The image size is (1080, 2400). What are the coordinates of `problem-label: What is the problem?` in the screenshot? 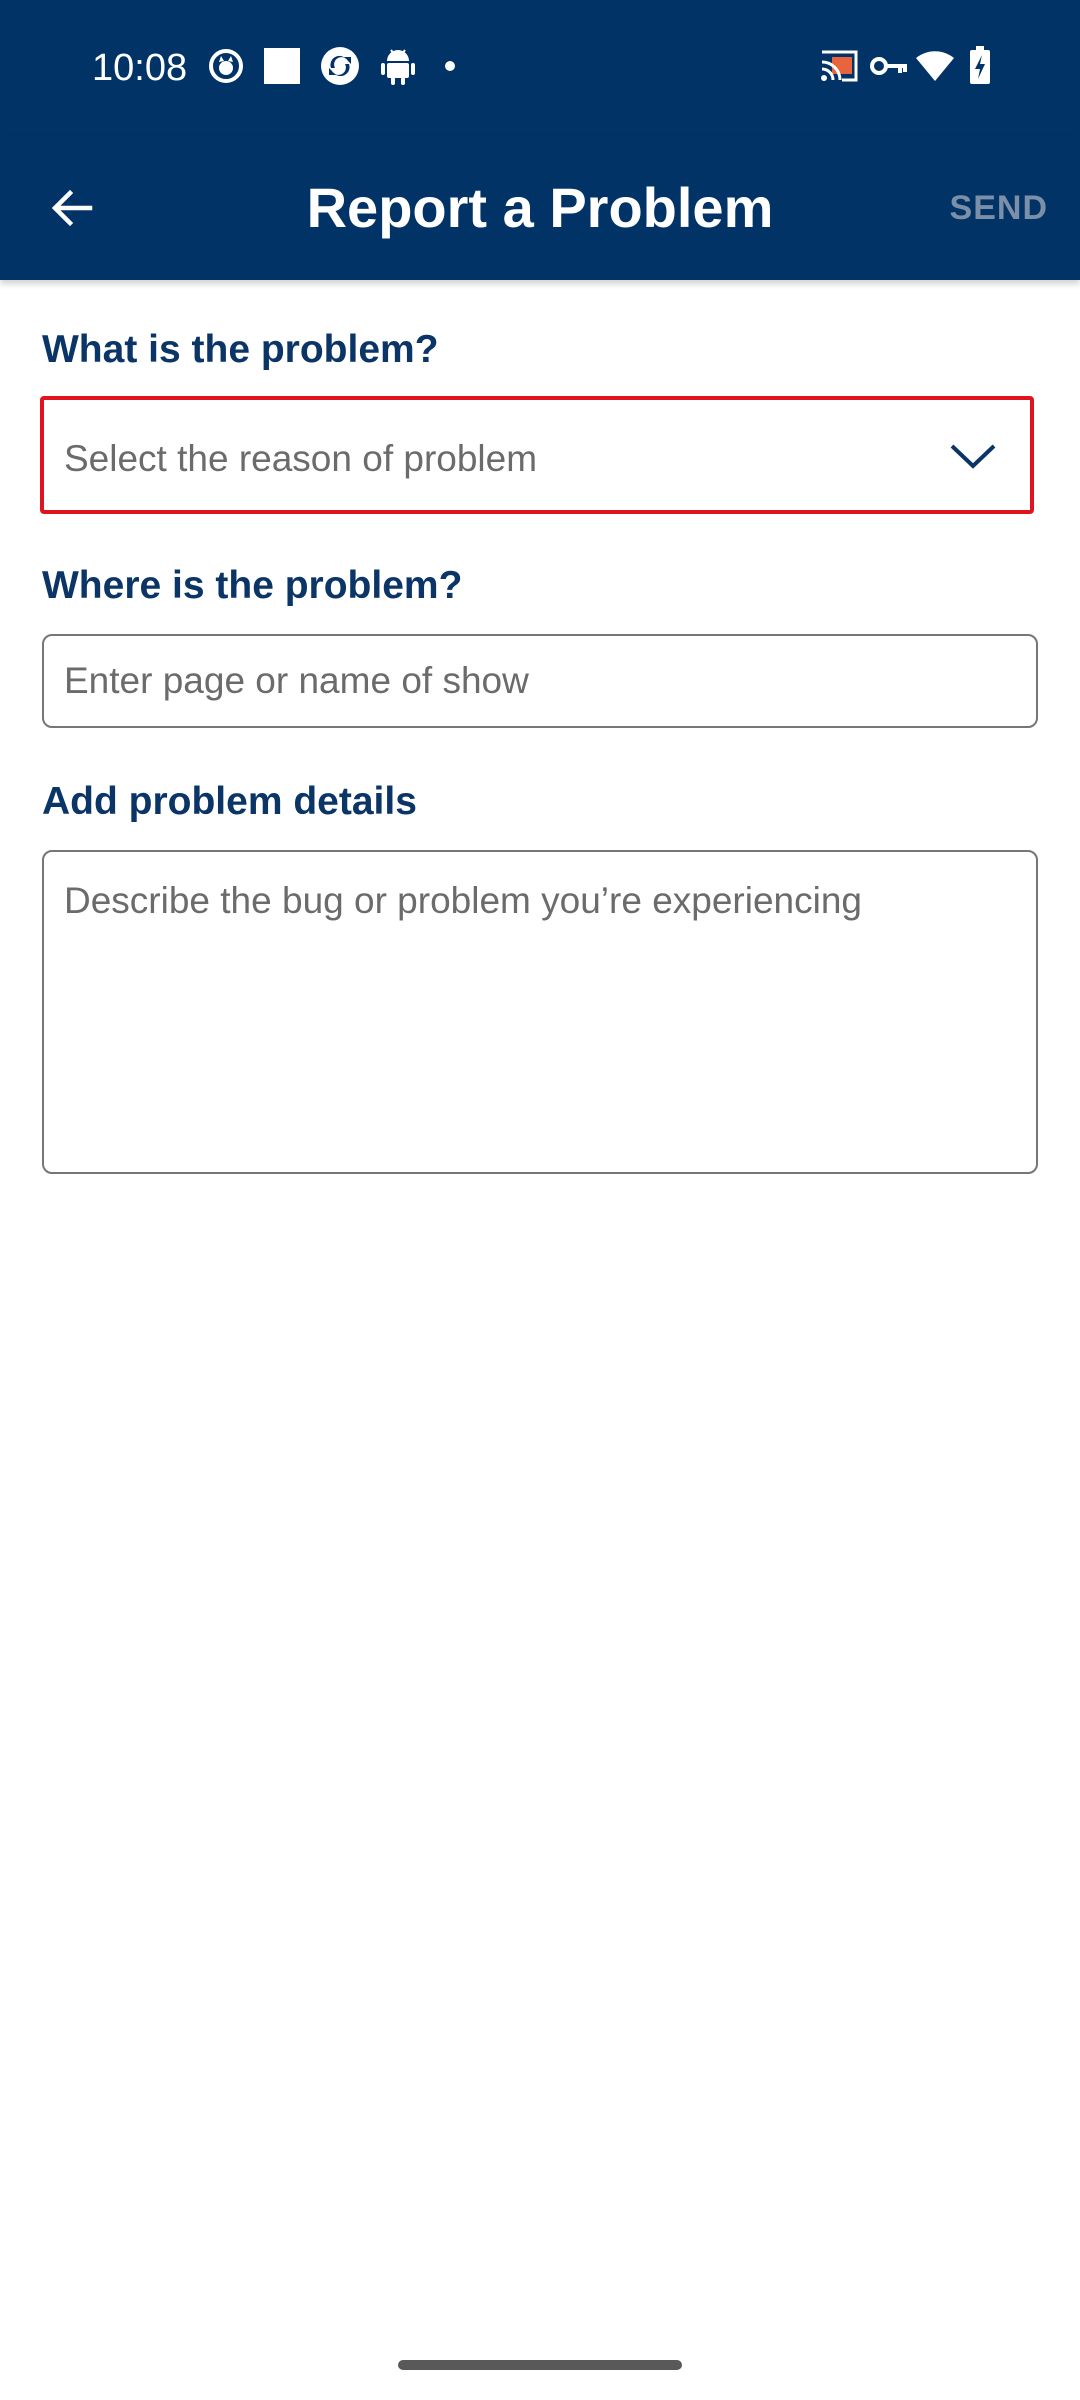 It's located at (240, 349).